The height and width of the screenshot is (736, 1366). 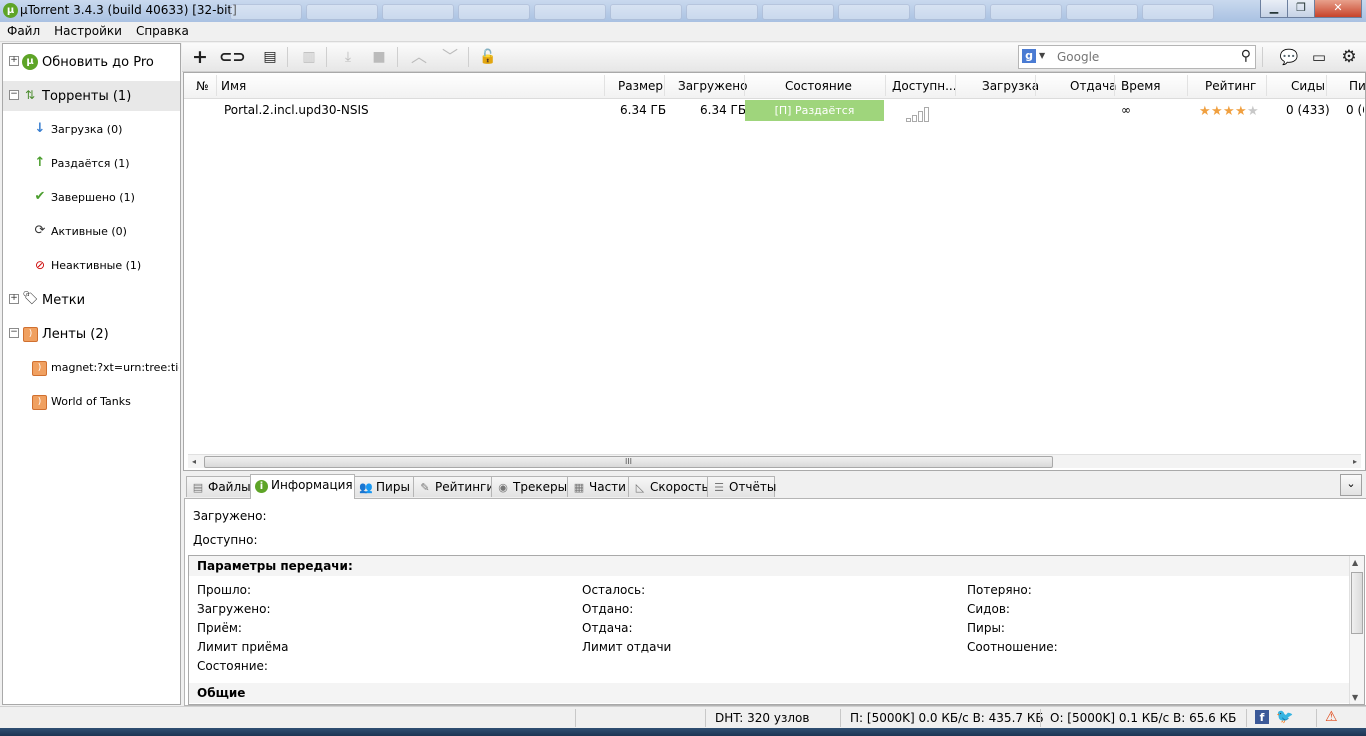 What do you see at coordinates (88, 30) in the screenshot?
I see `menu-settings: Настройки` at bounding box center [88, 30].